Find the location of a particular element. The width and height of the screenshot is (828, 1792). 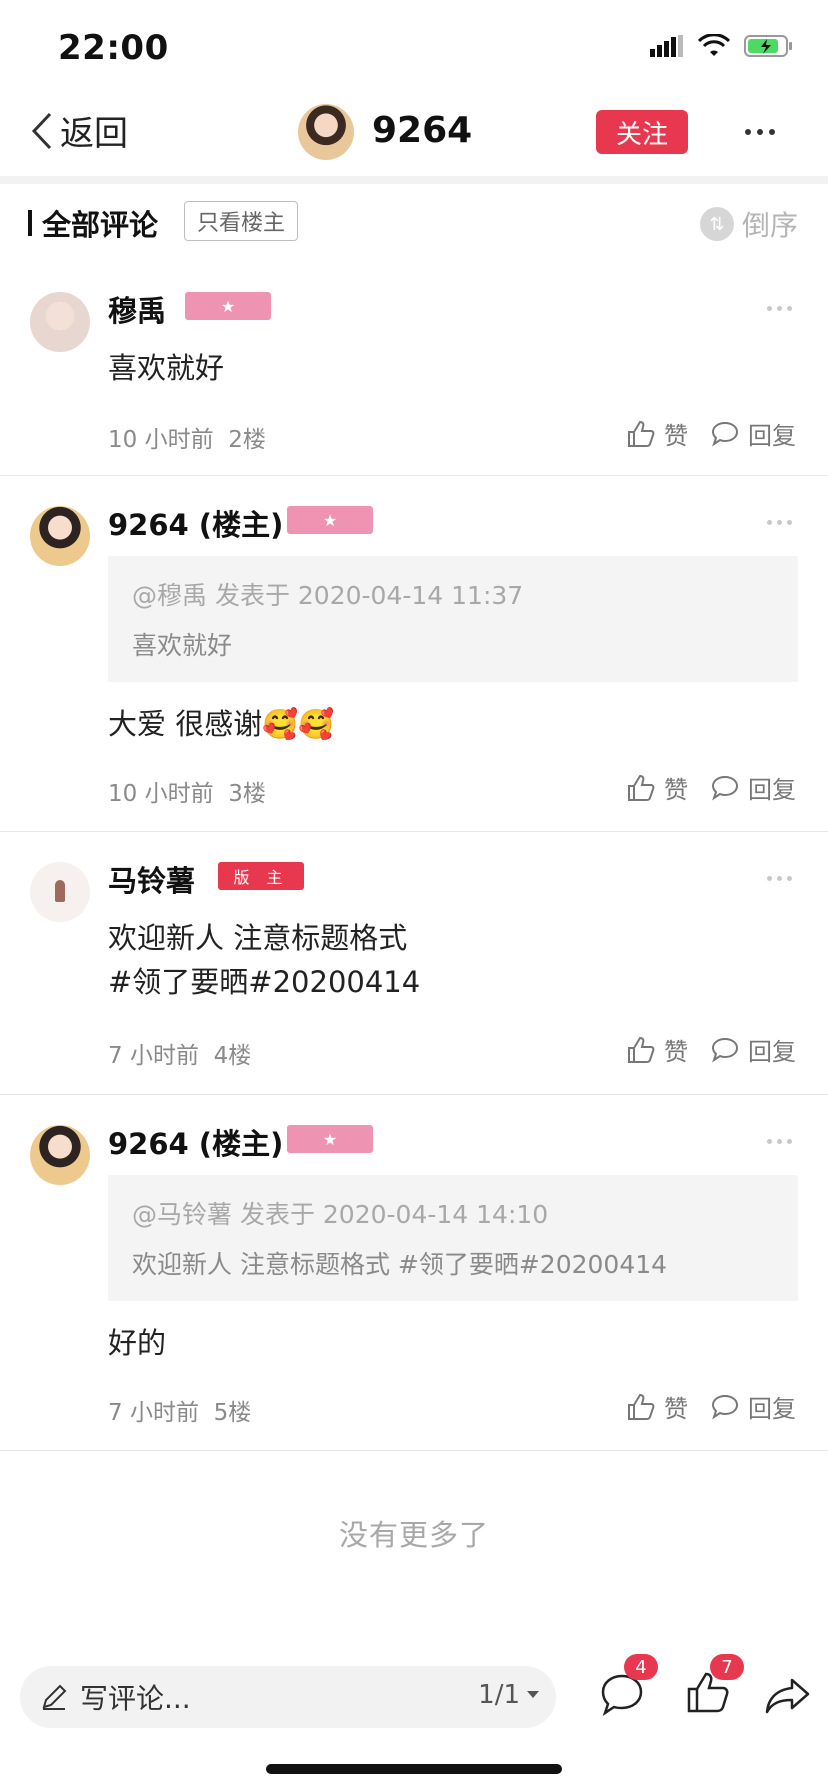

follow-button: 关注 is located at coordinates (642, 132).